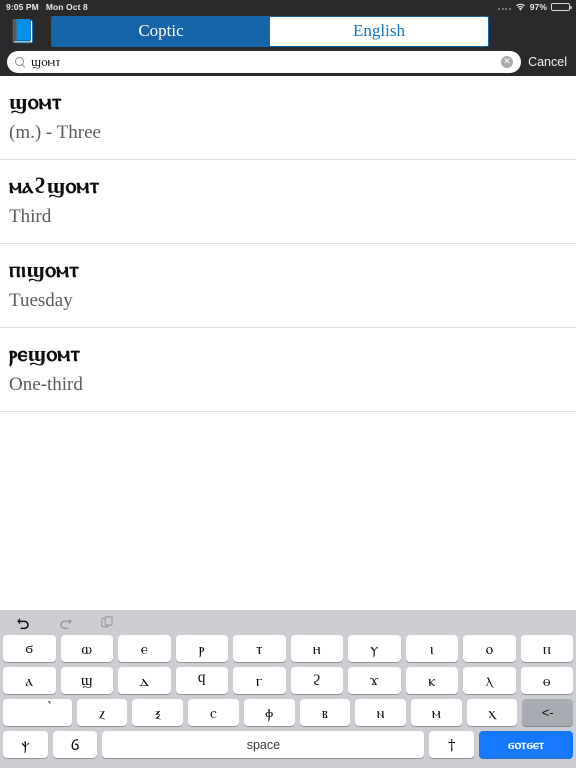  Describe the element at coordinates (288, 680) in the screenshot. I see `keyboard-row-2: ⲁ ϣ ⲇ ϥ ⲅ ϩ ϫ ⲕ ⲗ ⲑ` at that location.